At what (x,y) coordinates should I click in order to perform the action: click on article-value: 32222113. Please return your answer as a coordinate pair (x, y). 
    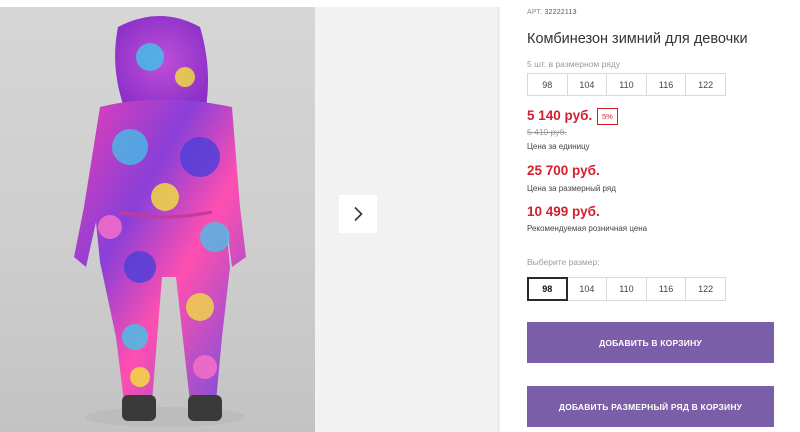
    Looking at the image, I should click on (560, 12).